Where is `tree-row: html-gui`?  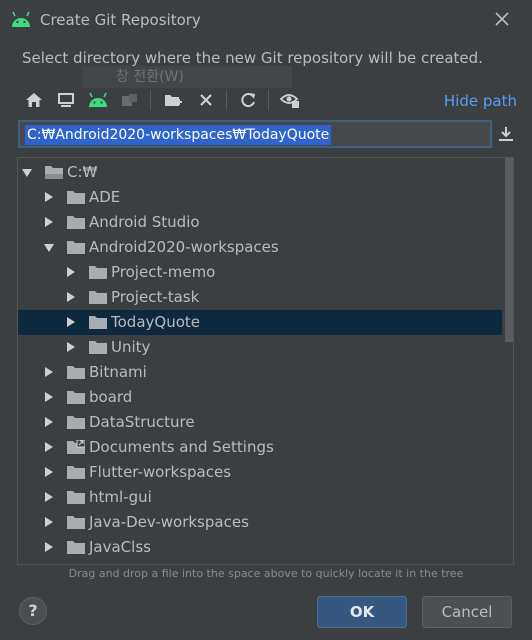
tree-row: html-gui is located at coordinates (260, 497).